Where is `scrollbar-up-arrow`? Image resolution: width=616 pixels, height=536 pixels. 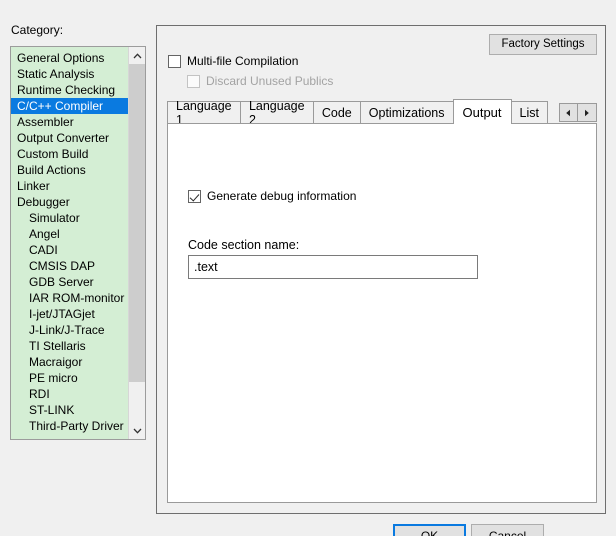 scrollbar-up-arrow is located at coordinates (137, 55).